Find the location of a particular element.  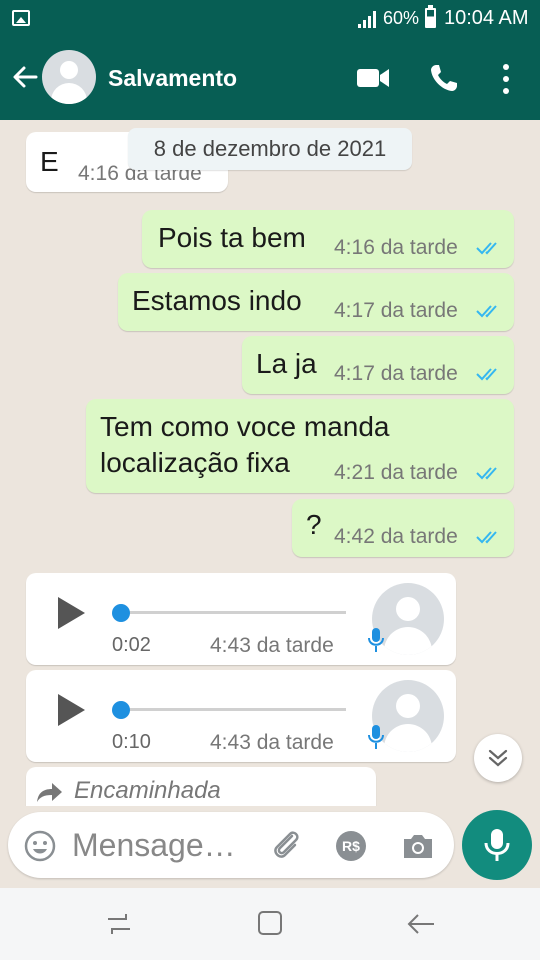

scroll-to-bottom-button is located at coordinates (498, 758).